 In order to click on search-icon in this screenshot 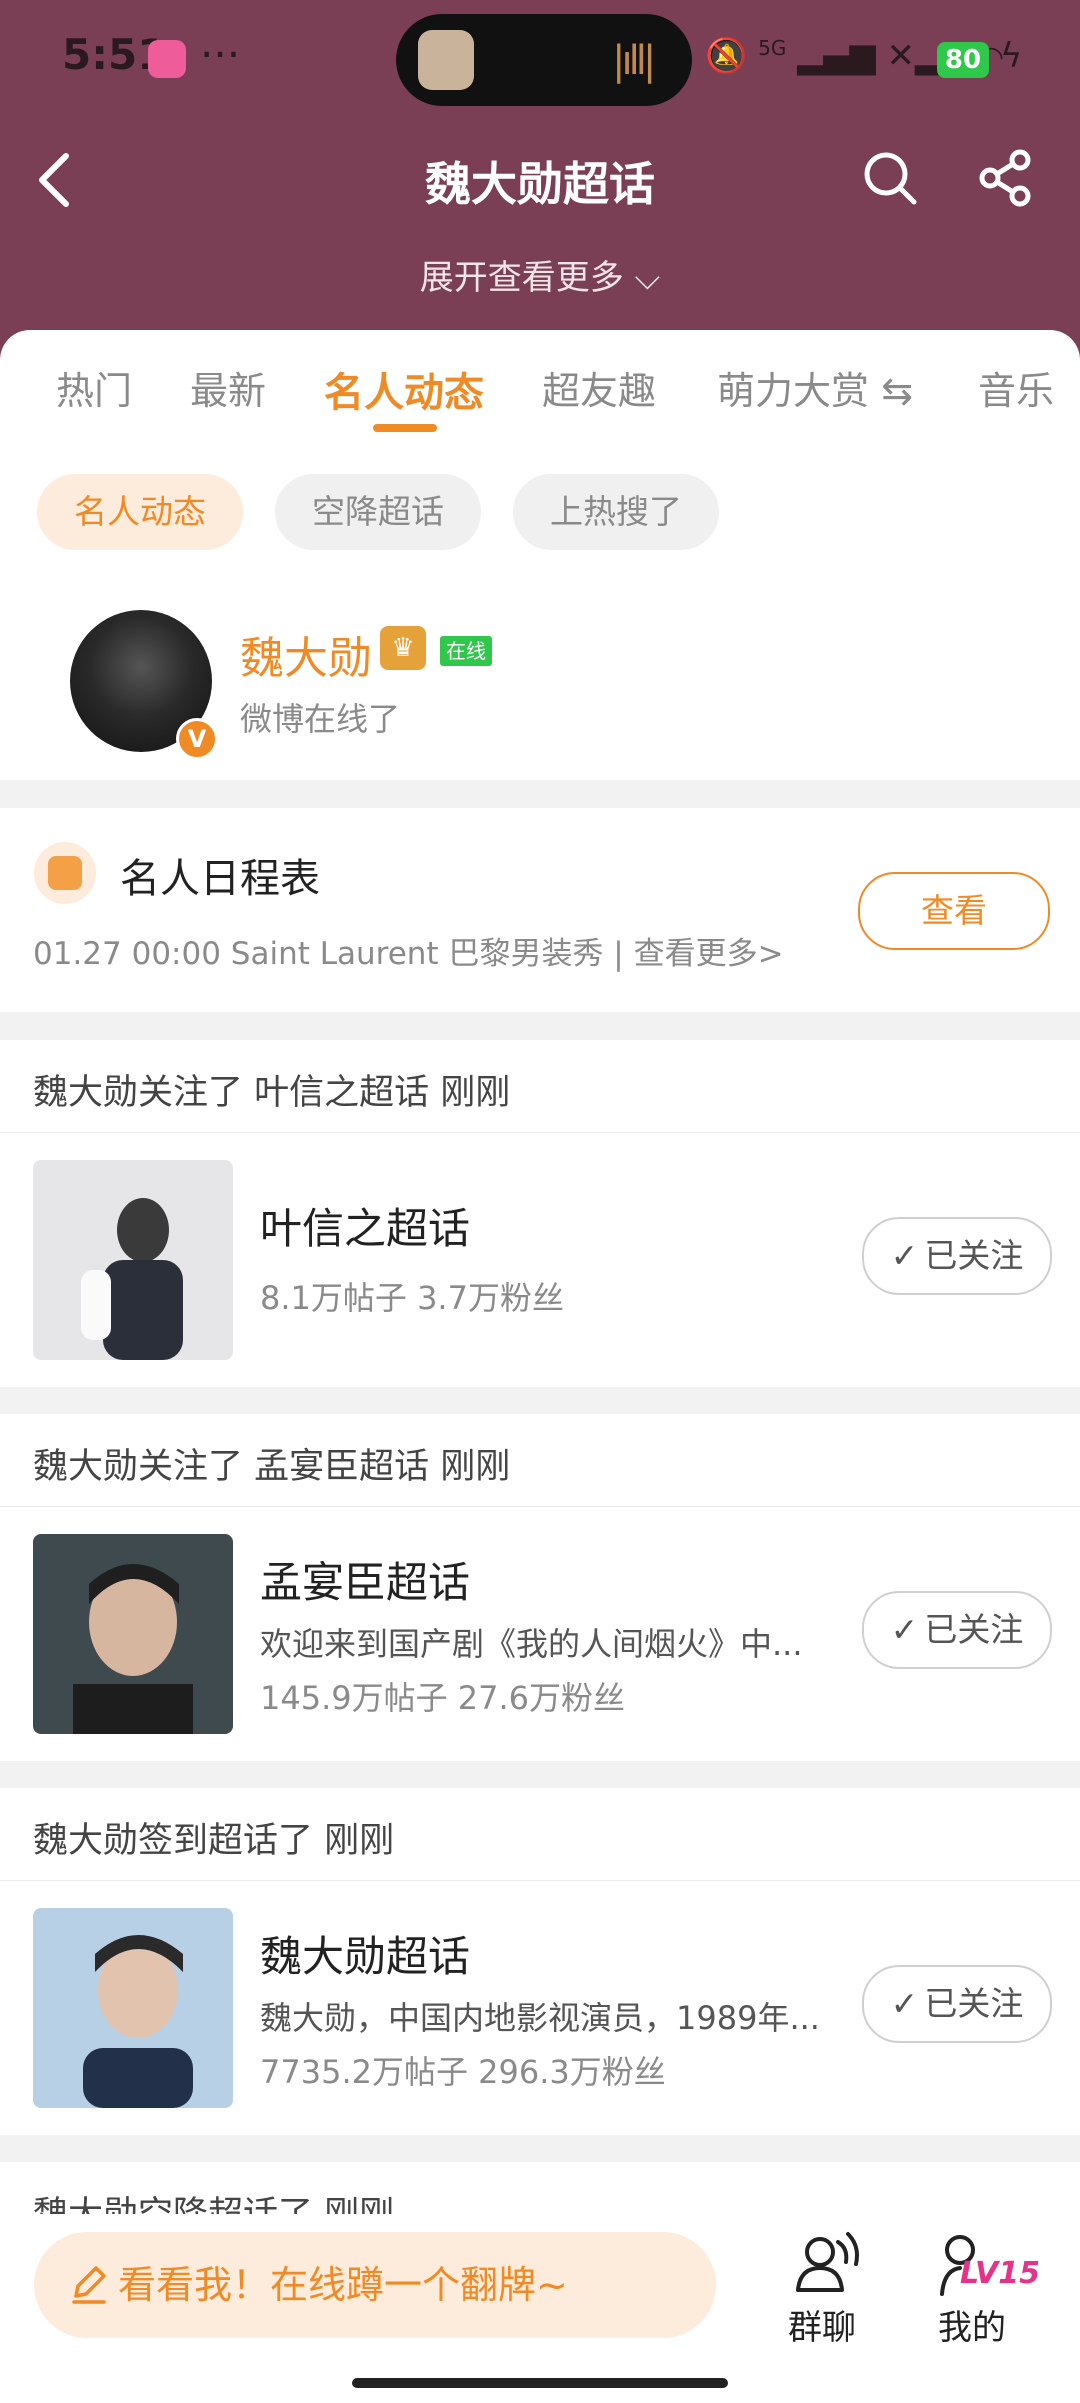, I will do `click(890, 178)`.